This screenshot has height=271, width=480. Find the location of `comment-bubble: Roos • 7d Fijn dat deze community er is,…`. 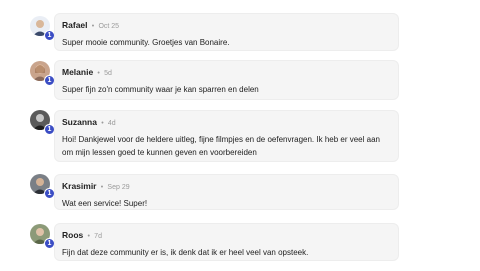

comment-bubble: Roos • 7d Fijn dat deze community er is,… is located at coordinates (226, 242).